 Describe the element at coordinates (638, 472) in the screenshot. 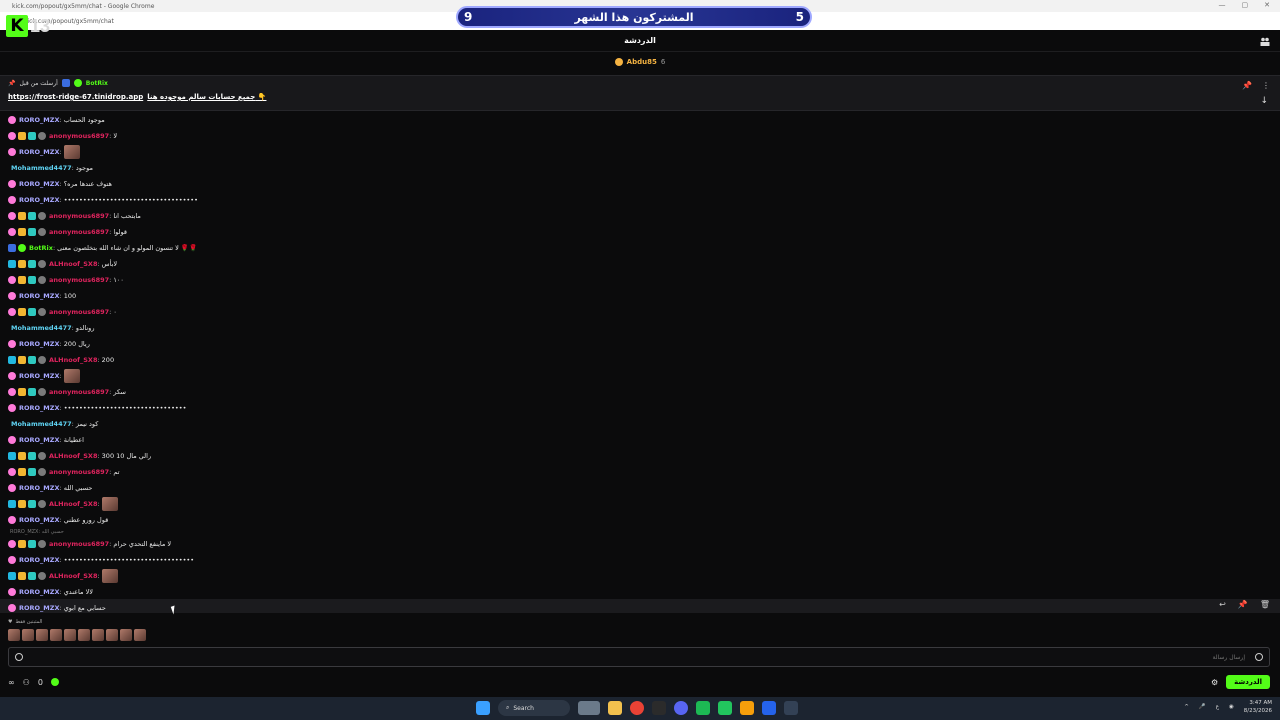

I see `chat-message: anonymous6897: تم` at that location.